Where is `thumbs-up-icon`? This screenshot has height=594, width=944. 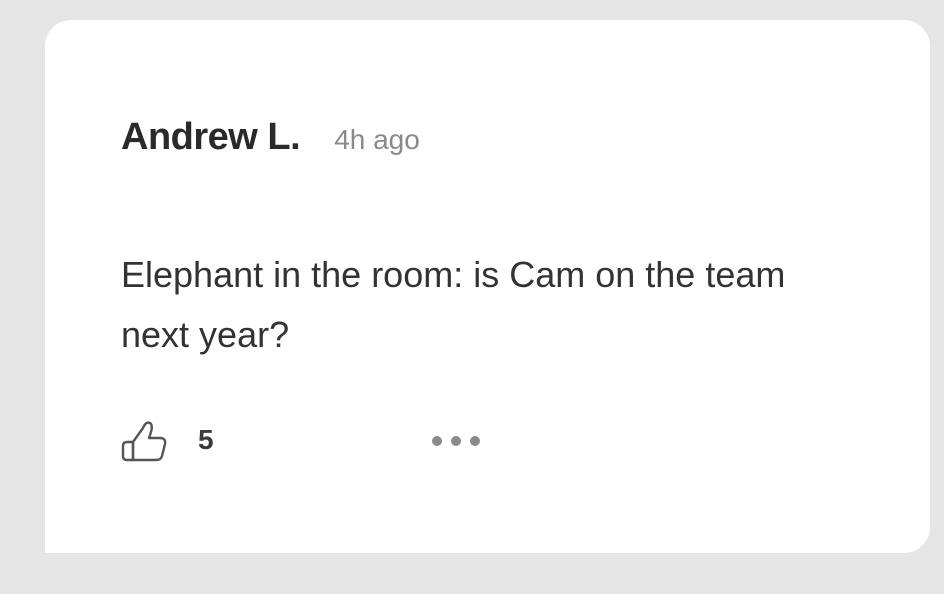
thumbs-up-icon is located at coordinates (144, 441).